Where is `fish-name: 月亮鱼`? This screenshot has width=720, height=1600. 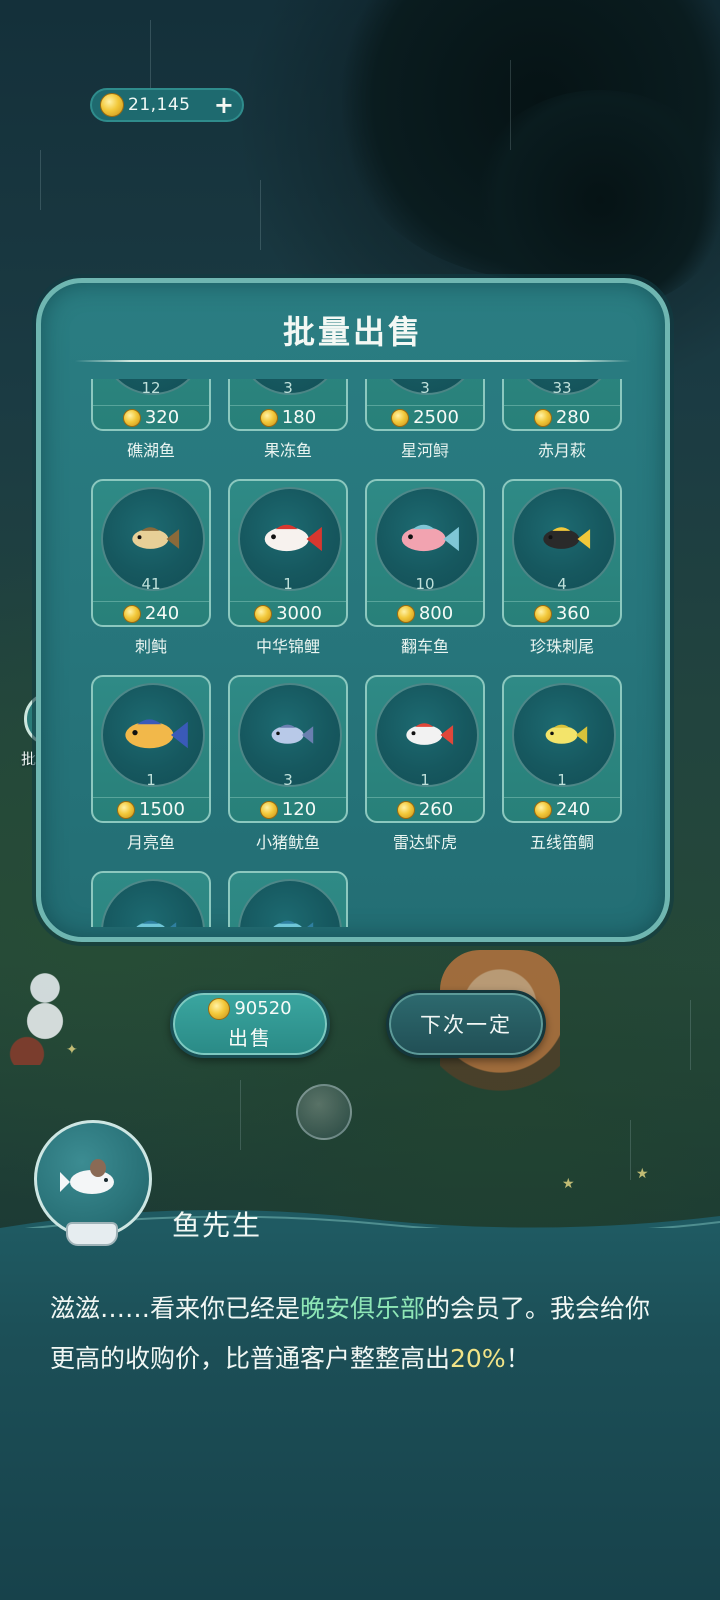 fish-name: 月亮鱼 is located at coordinates (150, 842).